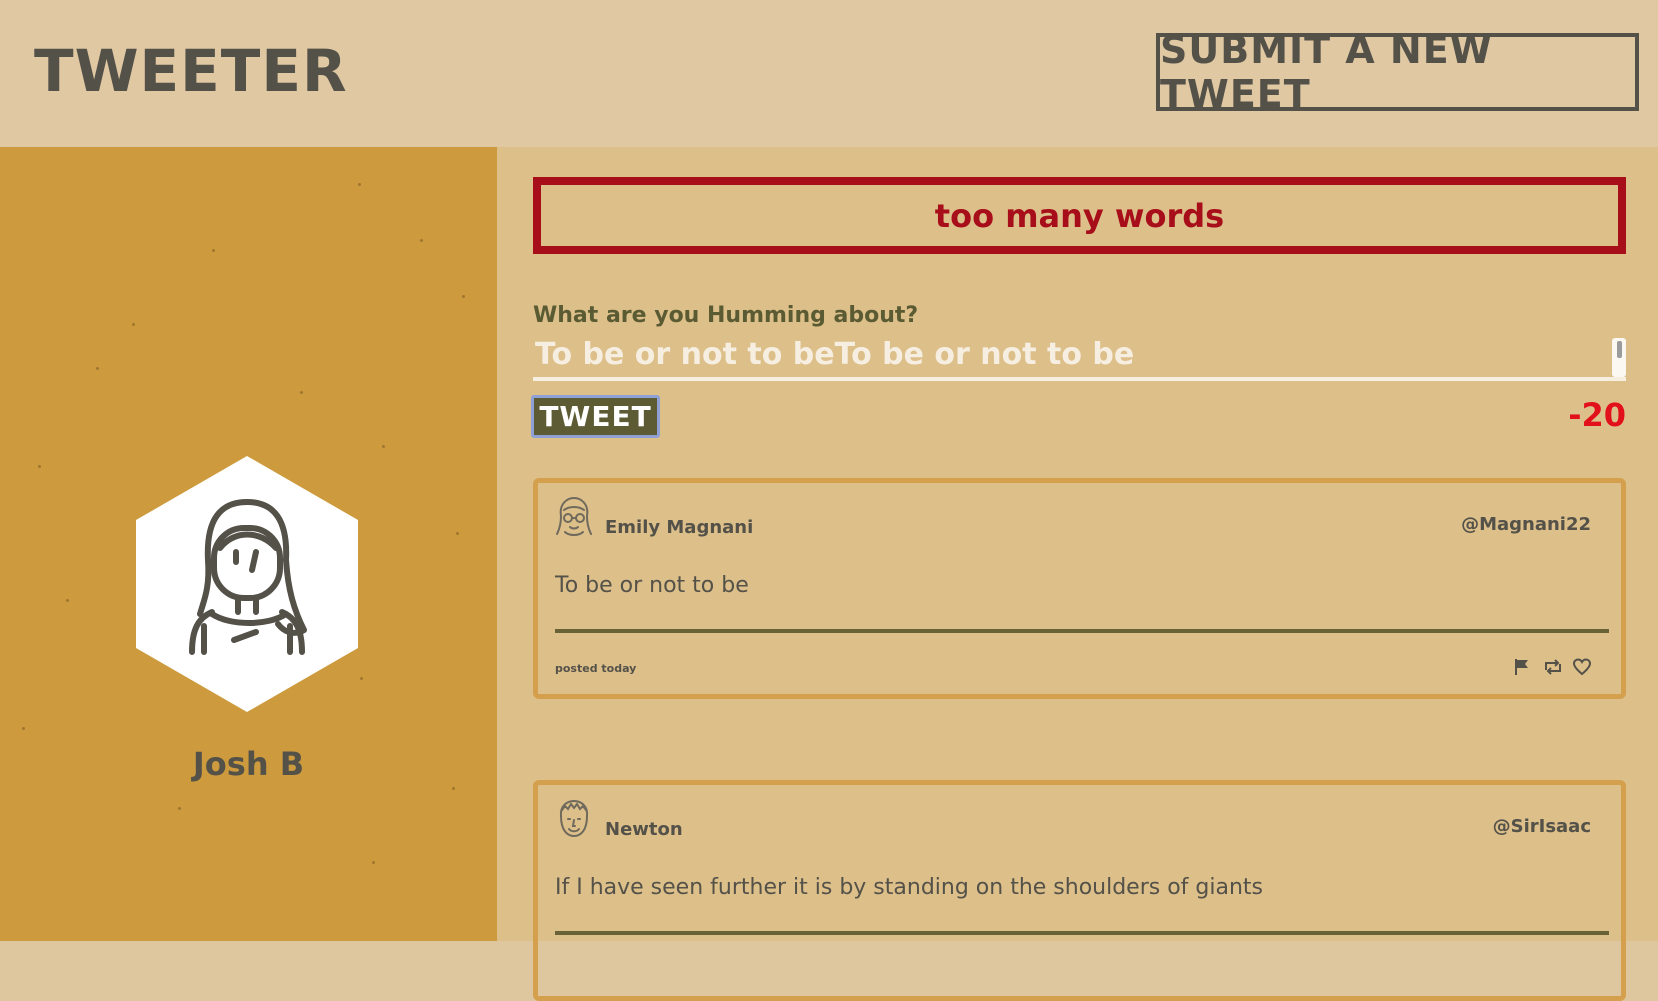  Describe the element at coordinates (1079, 215) in the screenshot. I see `error-message: too many words` at that location.